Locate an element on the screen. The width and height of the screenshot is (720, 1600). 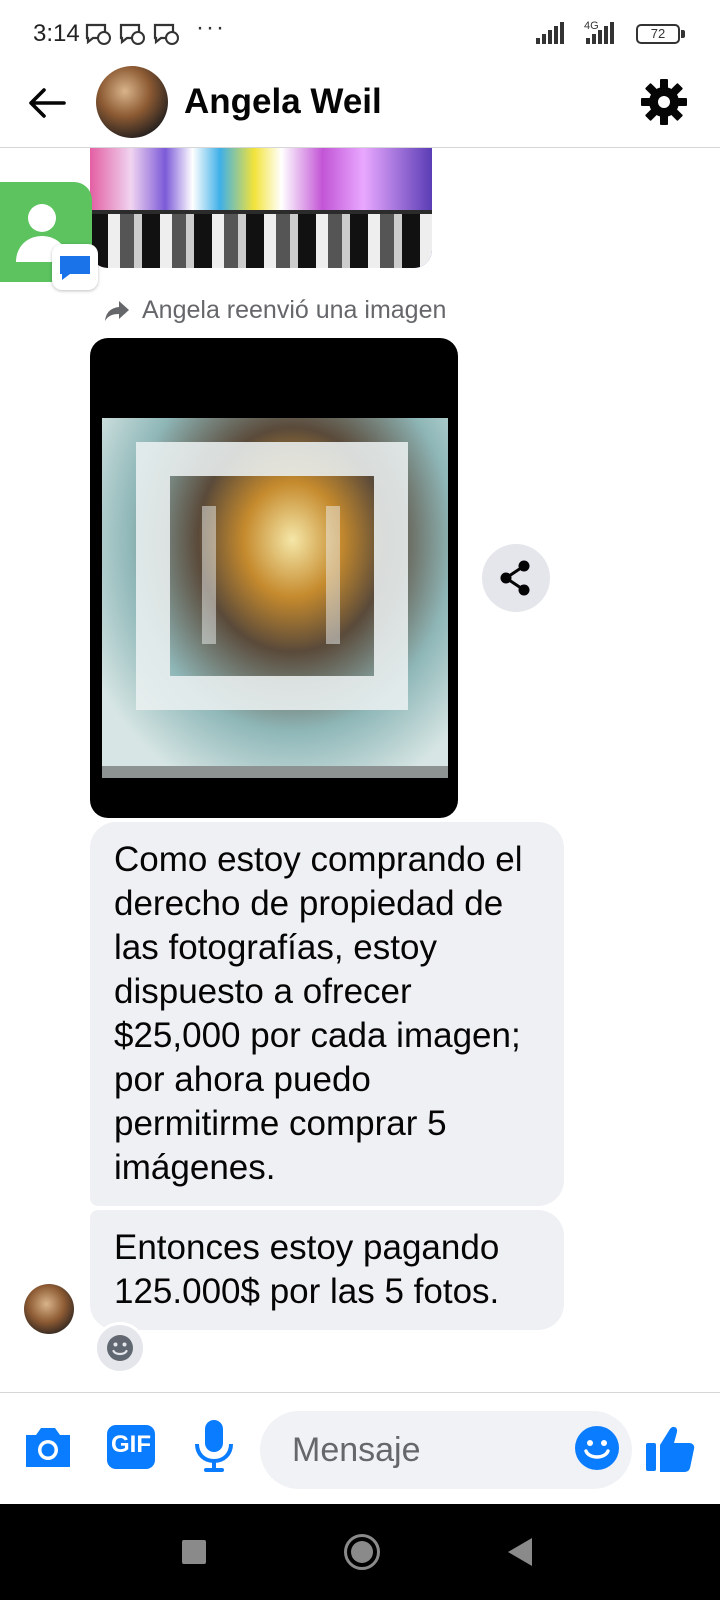
back-arrow-icon is located at coordinates (47, 103).